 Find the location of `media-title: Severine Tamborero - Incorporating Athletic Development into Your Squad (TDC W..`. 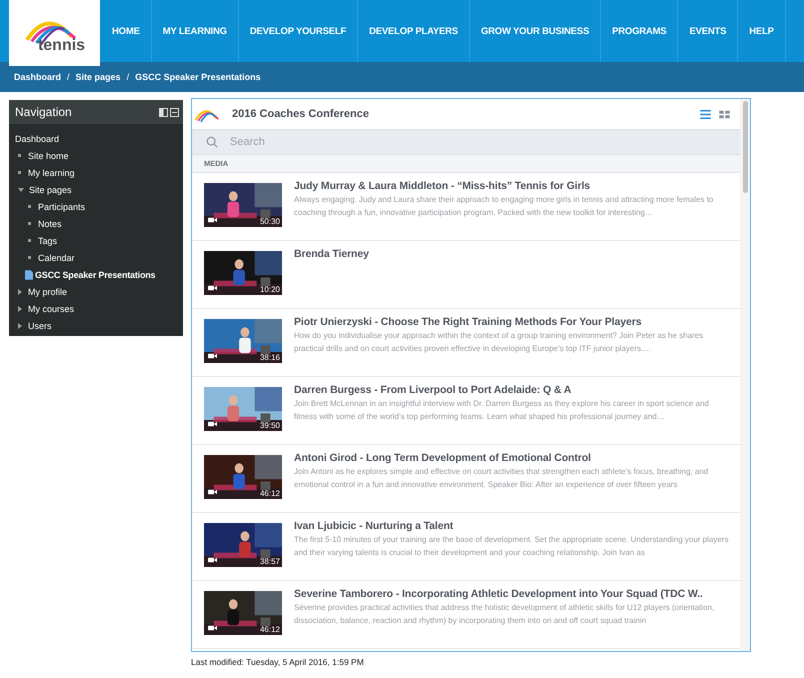

media-title: Severine Tamborero - Incorporating Athletic Development into Your Squad (TDC W.. is located at coordinates (514, 594).